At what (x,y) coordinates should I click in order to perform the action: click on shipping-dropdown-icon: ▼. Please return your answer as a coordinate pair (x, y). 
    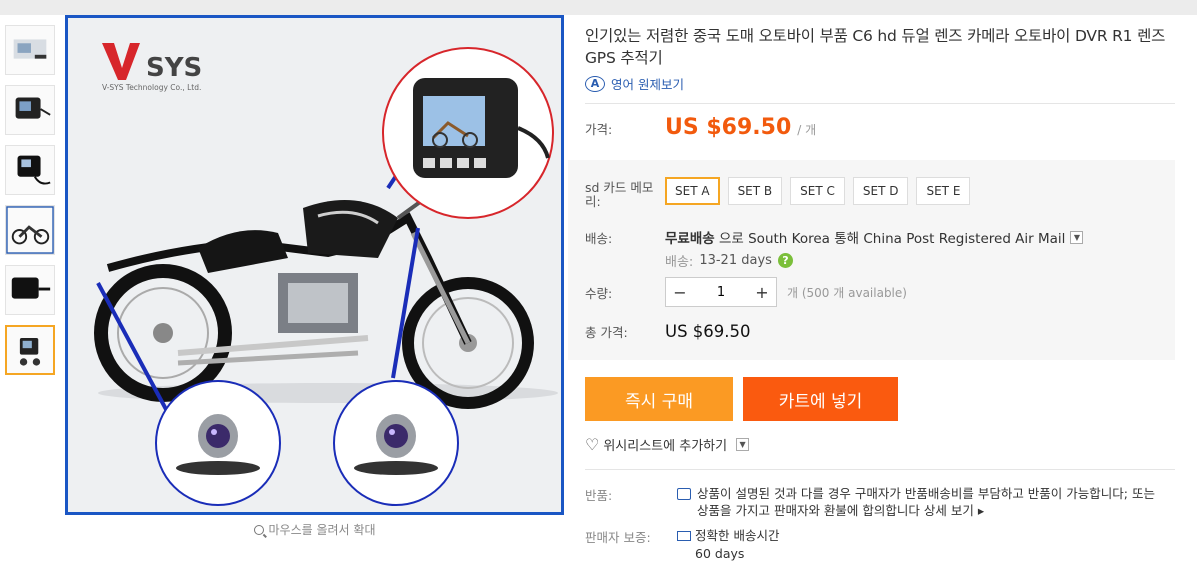
    Looking at the image, I should click on (1077, 237).